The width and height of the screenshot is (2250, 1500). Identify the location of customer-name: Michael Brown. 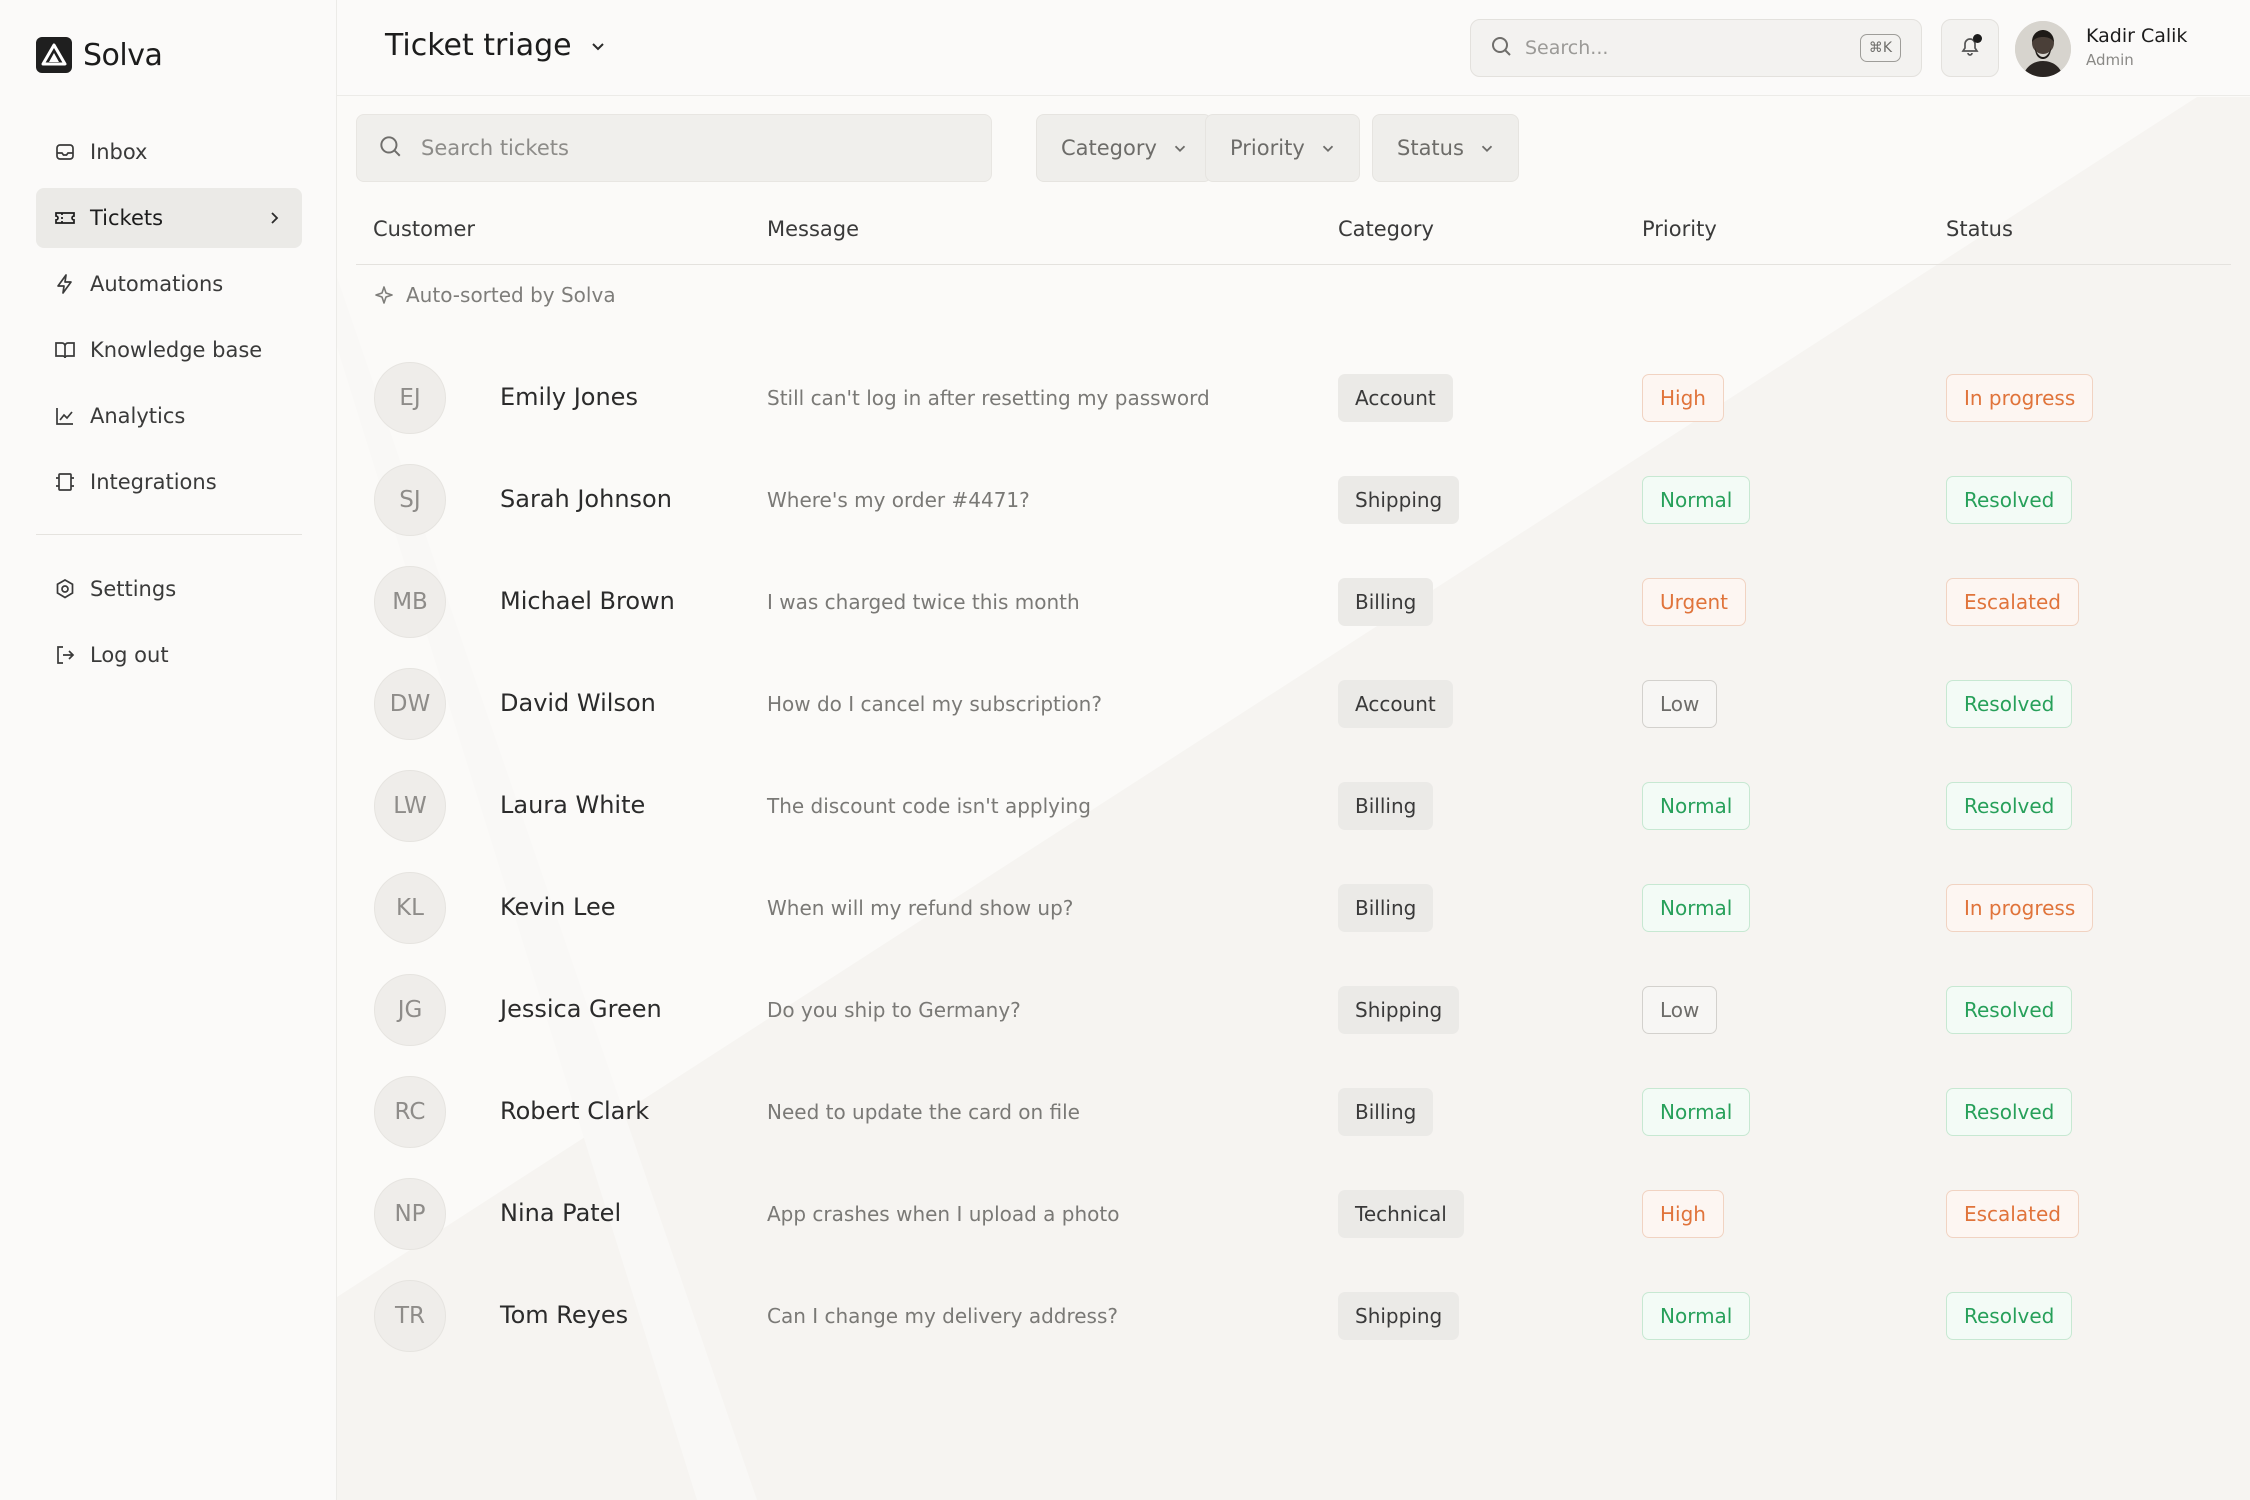
(587, 601).